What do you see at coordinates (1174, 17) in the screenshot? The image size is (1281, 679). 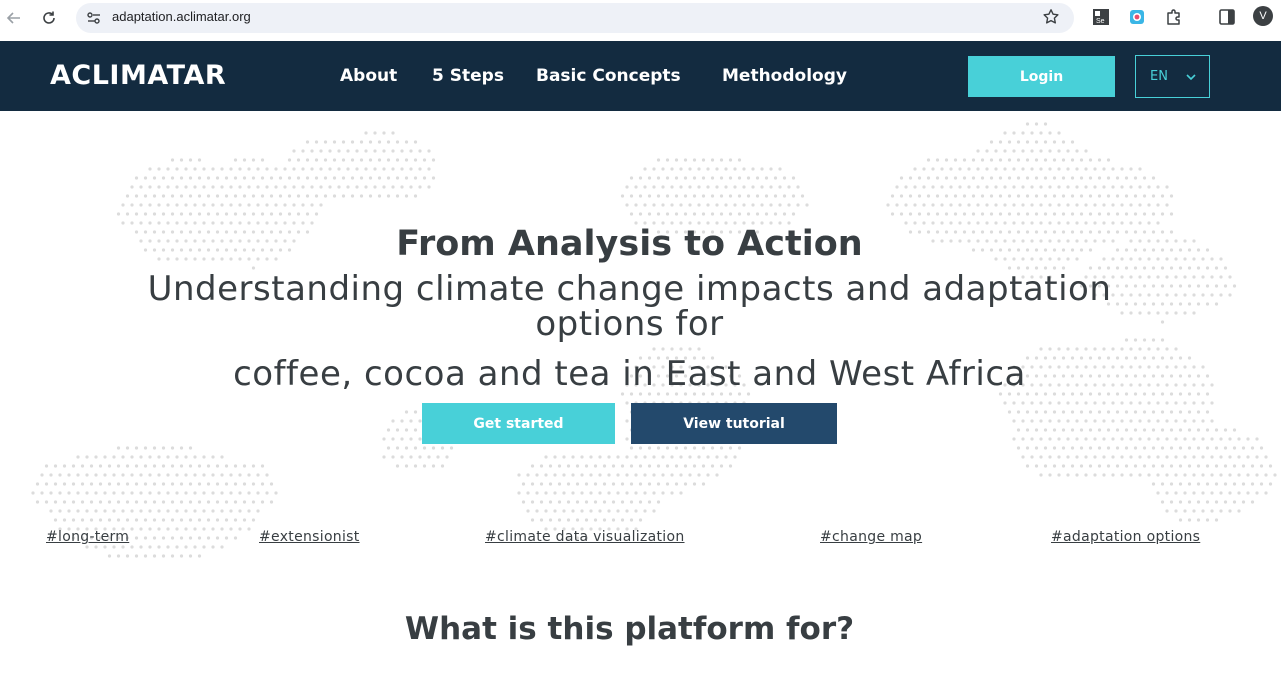 I see `extensions-puzzle-icon` at bounding box center [1174, 17].